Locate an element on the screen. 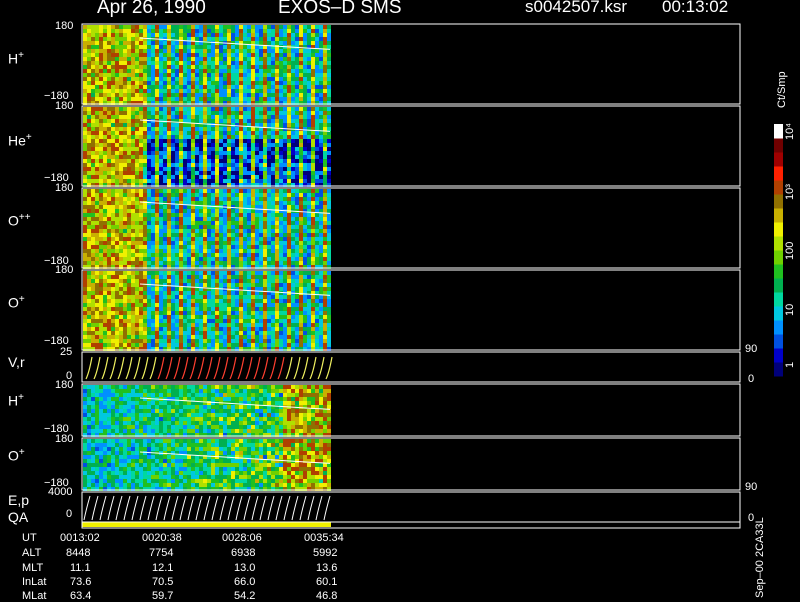  tick-vr-top: 25 is located at coordinates (66, 352).